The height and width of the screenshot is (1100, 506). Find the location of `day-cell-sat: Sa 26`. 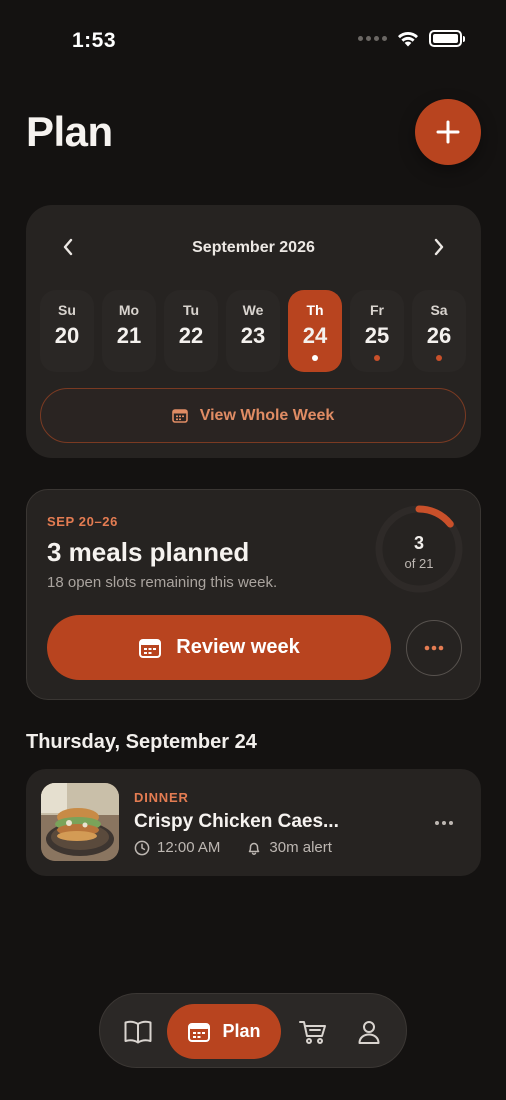

day-cell-sat: Sa 26 is located at coordinates (439, 331).